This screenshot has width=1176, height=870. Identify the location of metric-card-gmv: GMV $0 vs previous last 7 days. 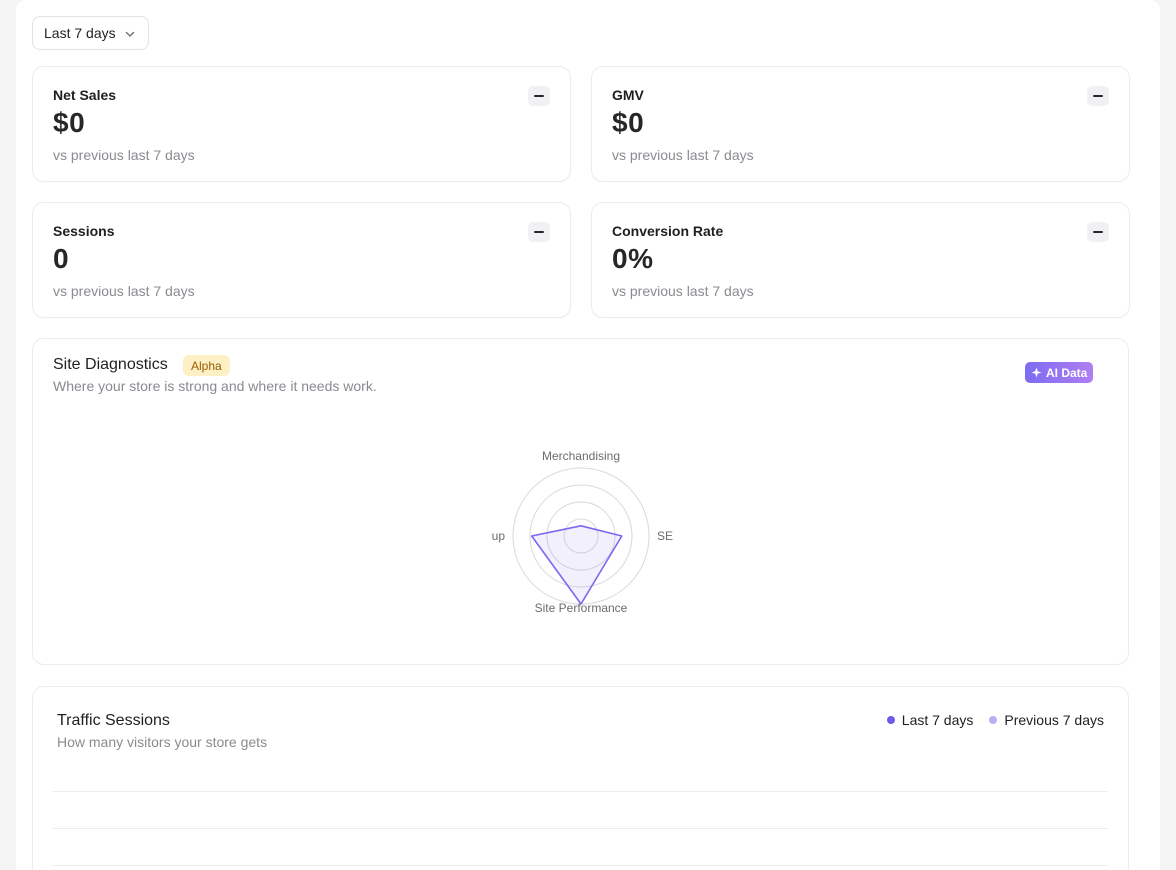
(860, 124).